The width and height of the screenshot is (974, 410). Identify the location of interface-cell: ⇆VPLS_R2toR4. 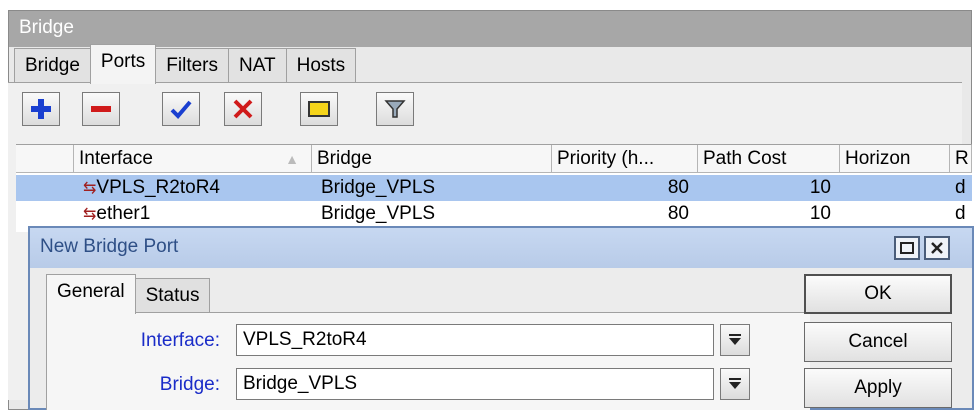
(195, 188).